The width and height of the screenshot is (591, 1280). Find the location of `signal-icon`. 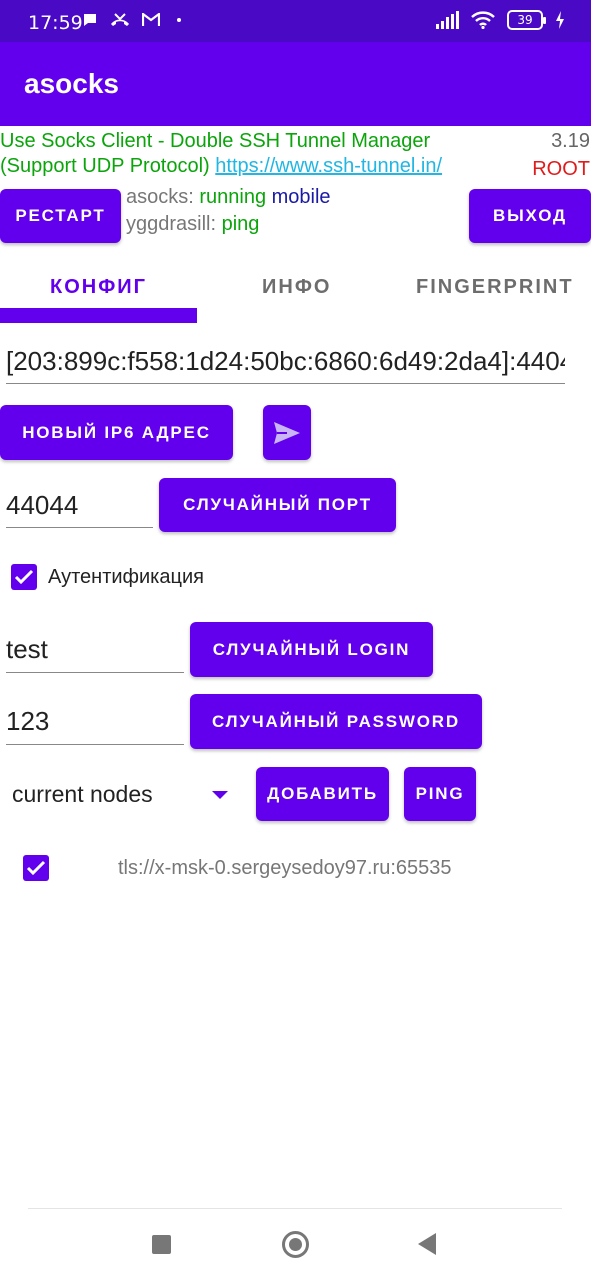

signal-icon is located at coordinates (447, 20).